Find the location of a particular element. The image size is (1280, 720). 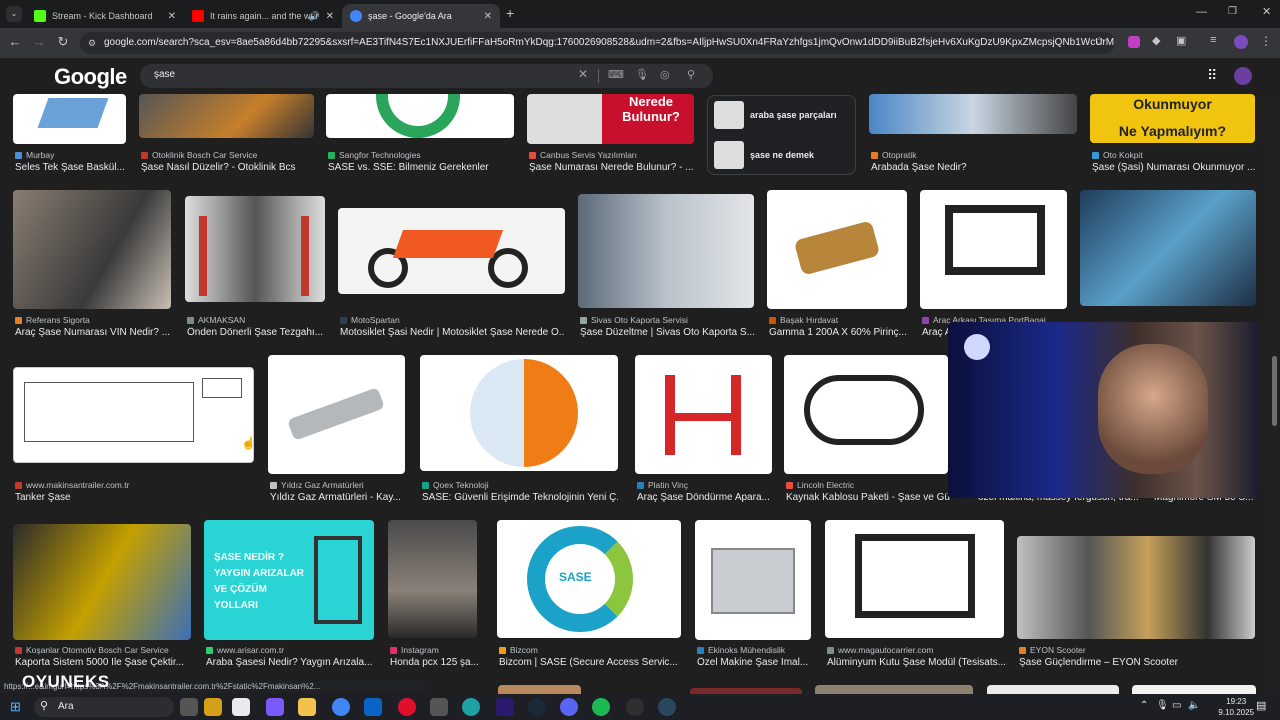

hollow-knight-icon is located at coordinates (977, 347).